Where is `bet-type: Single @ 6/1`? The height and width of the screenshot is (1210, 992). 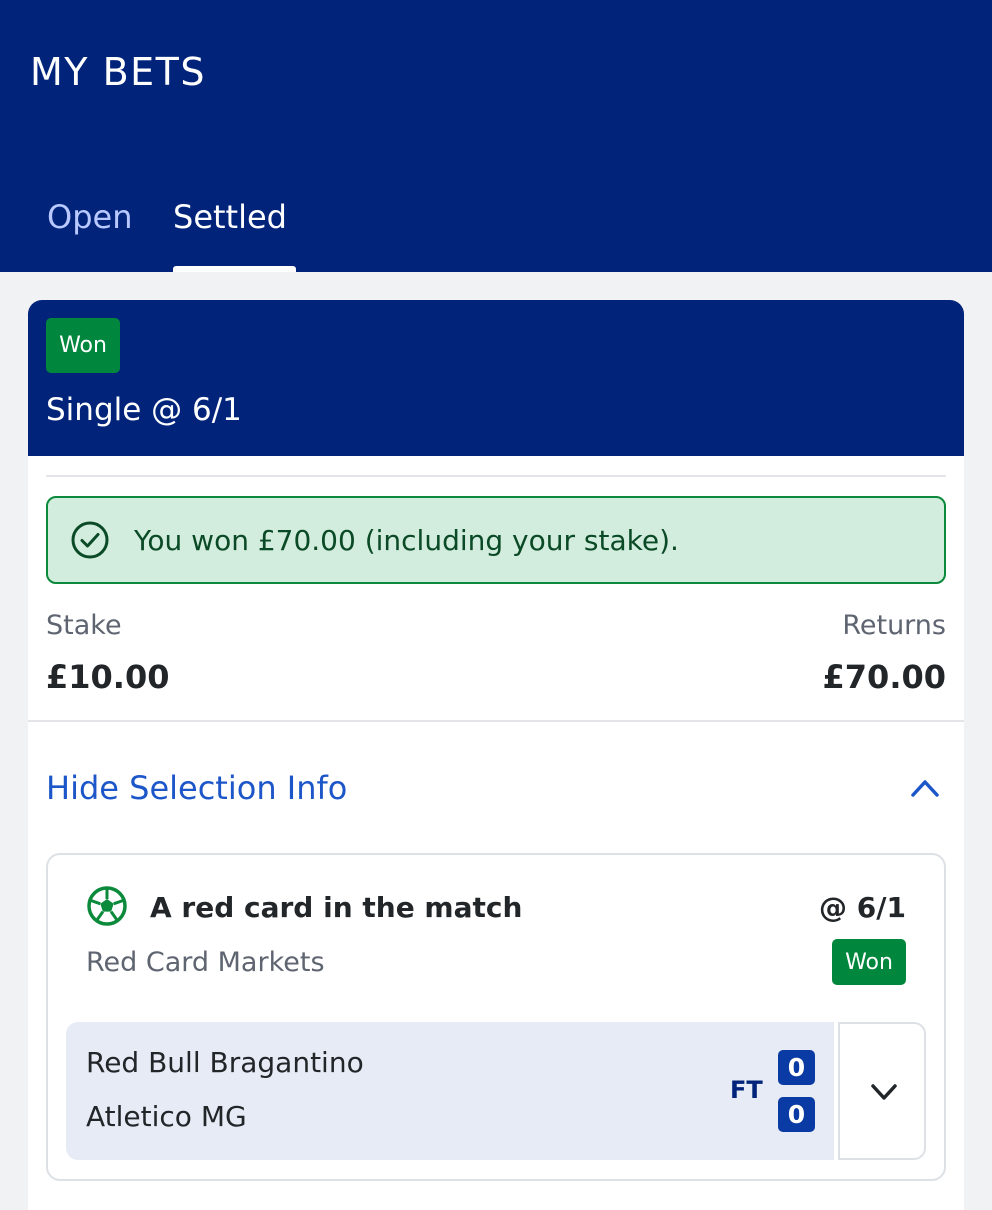
bet-type: Single @ 6/1 is located at coordinates (144, 410).